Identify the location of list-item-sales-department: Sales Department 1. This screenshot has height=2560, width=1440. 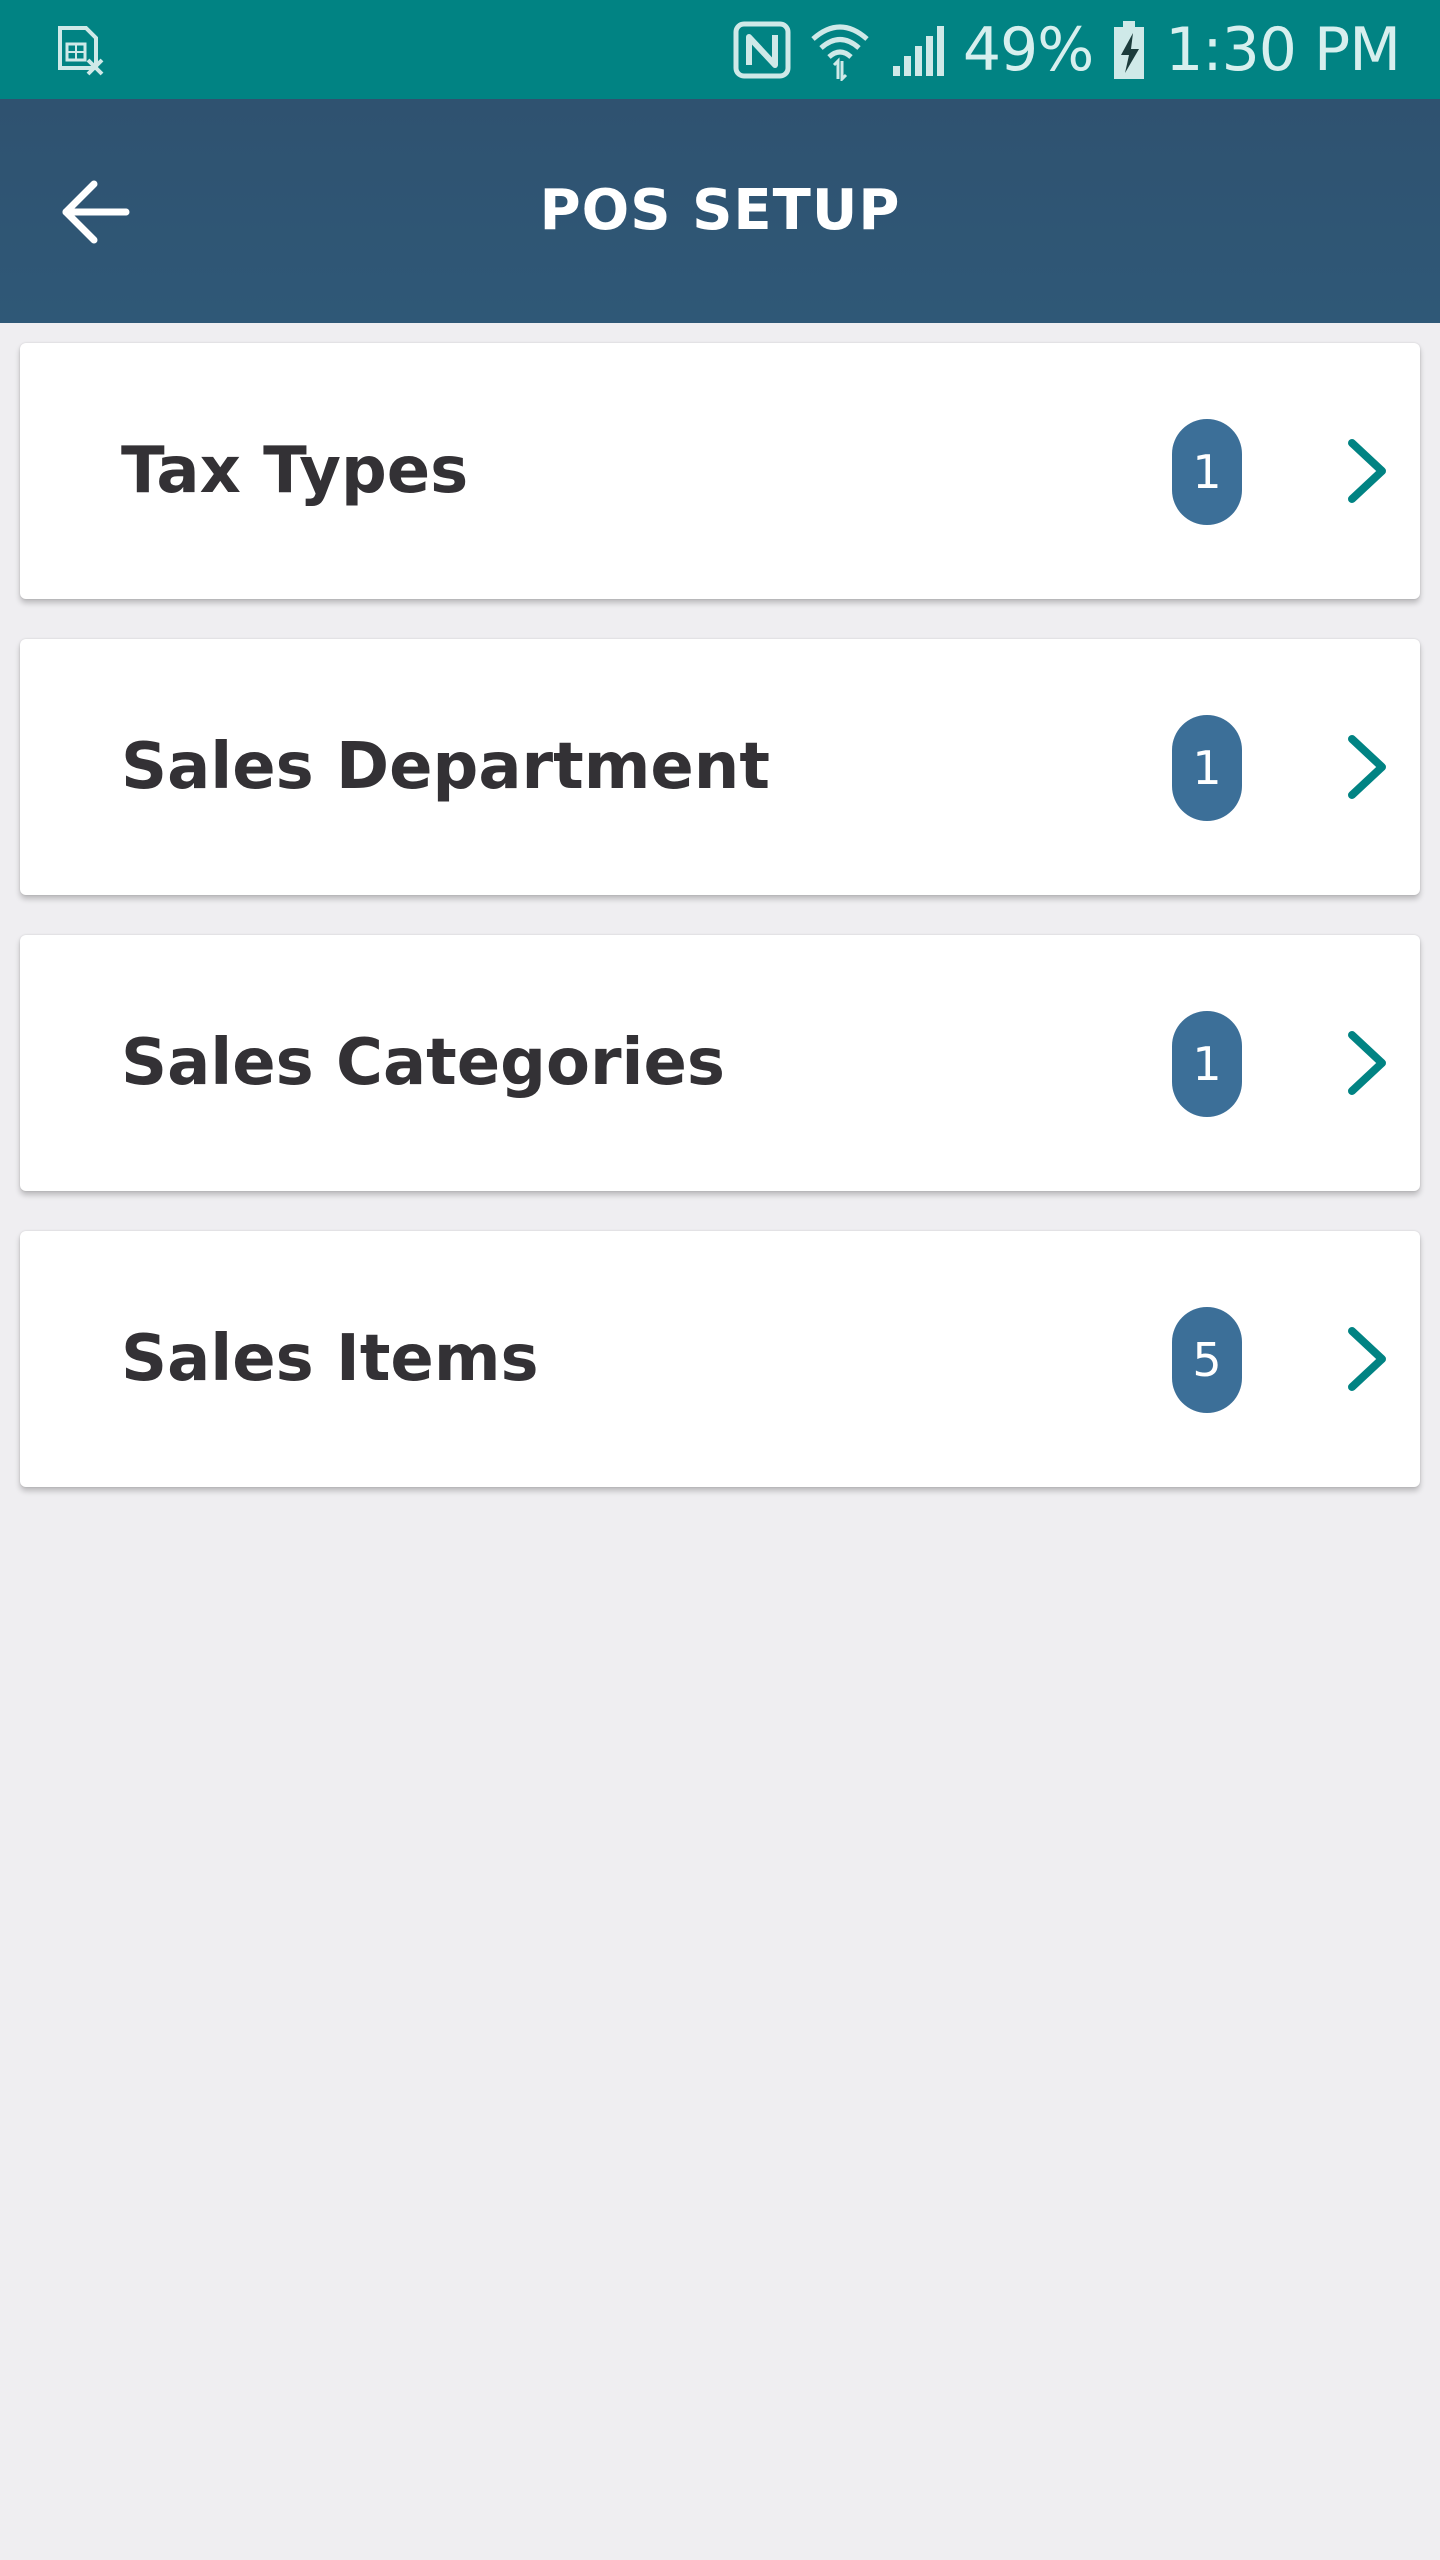
(720, 767).